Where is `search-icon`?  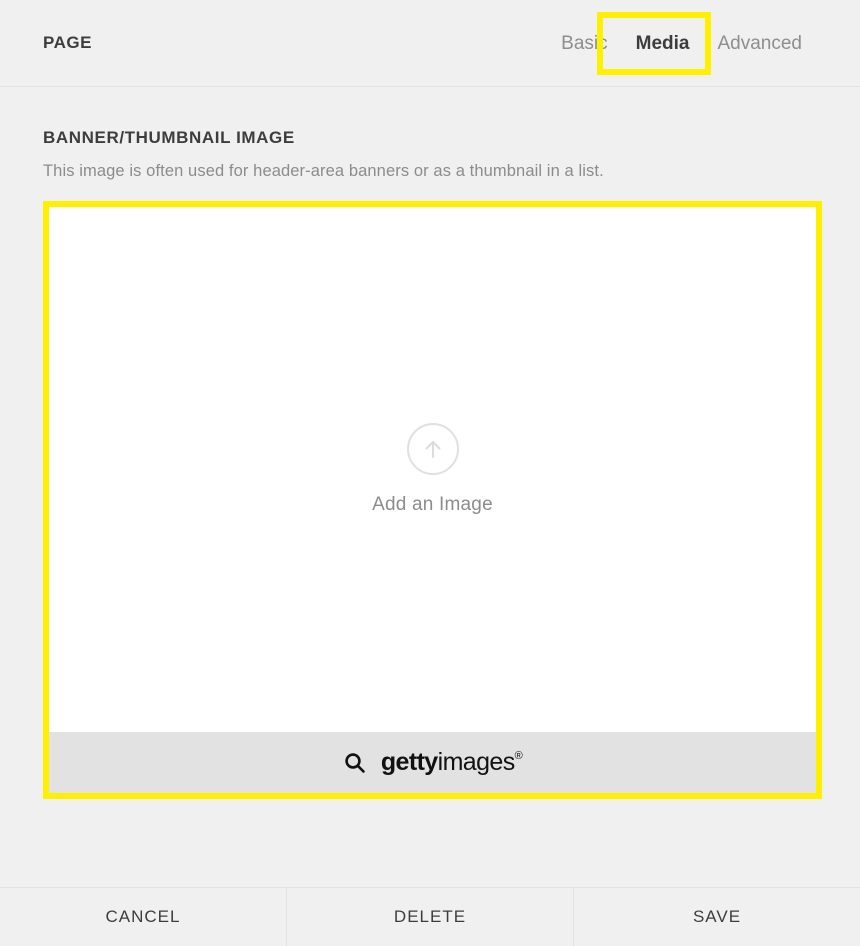
search-icon is located at coordinates (355, 763).